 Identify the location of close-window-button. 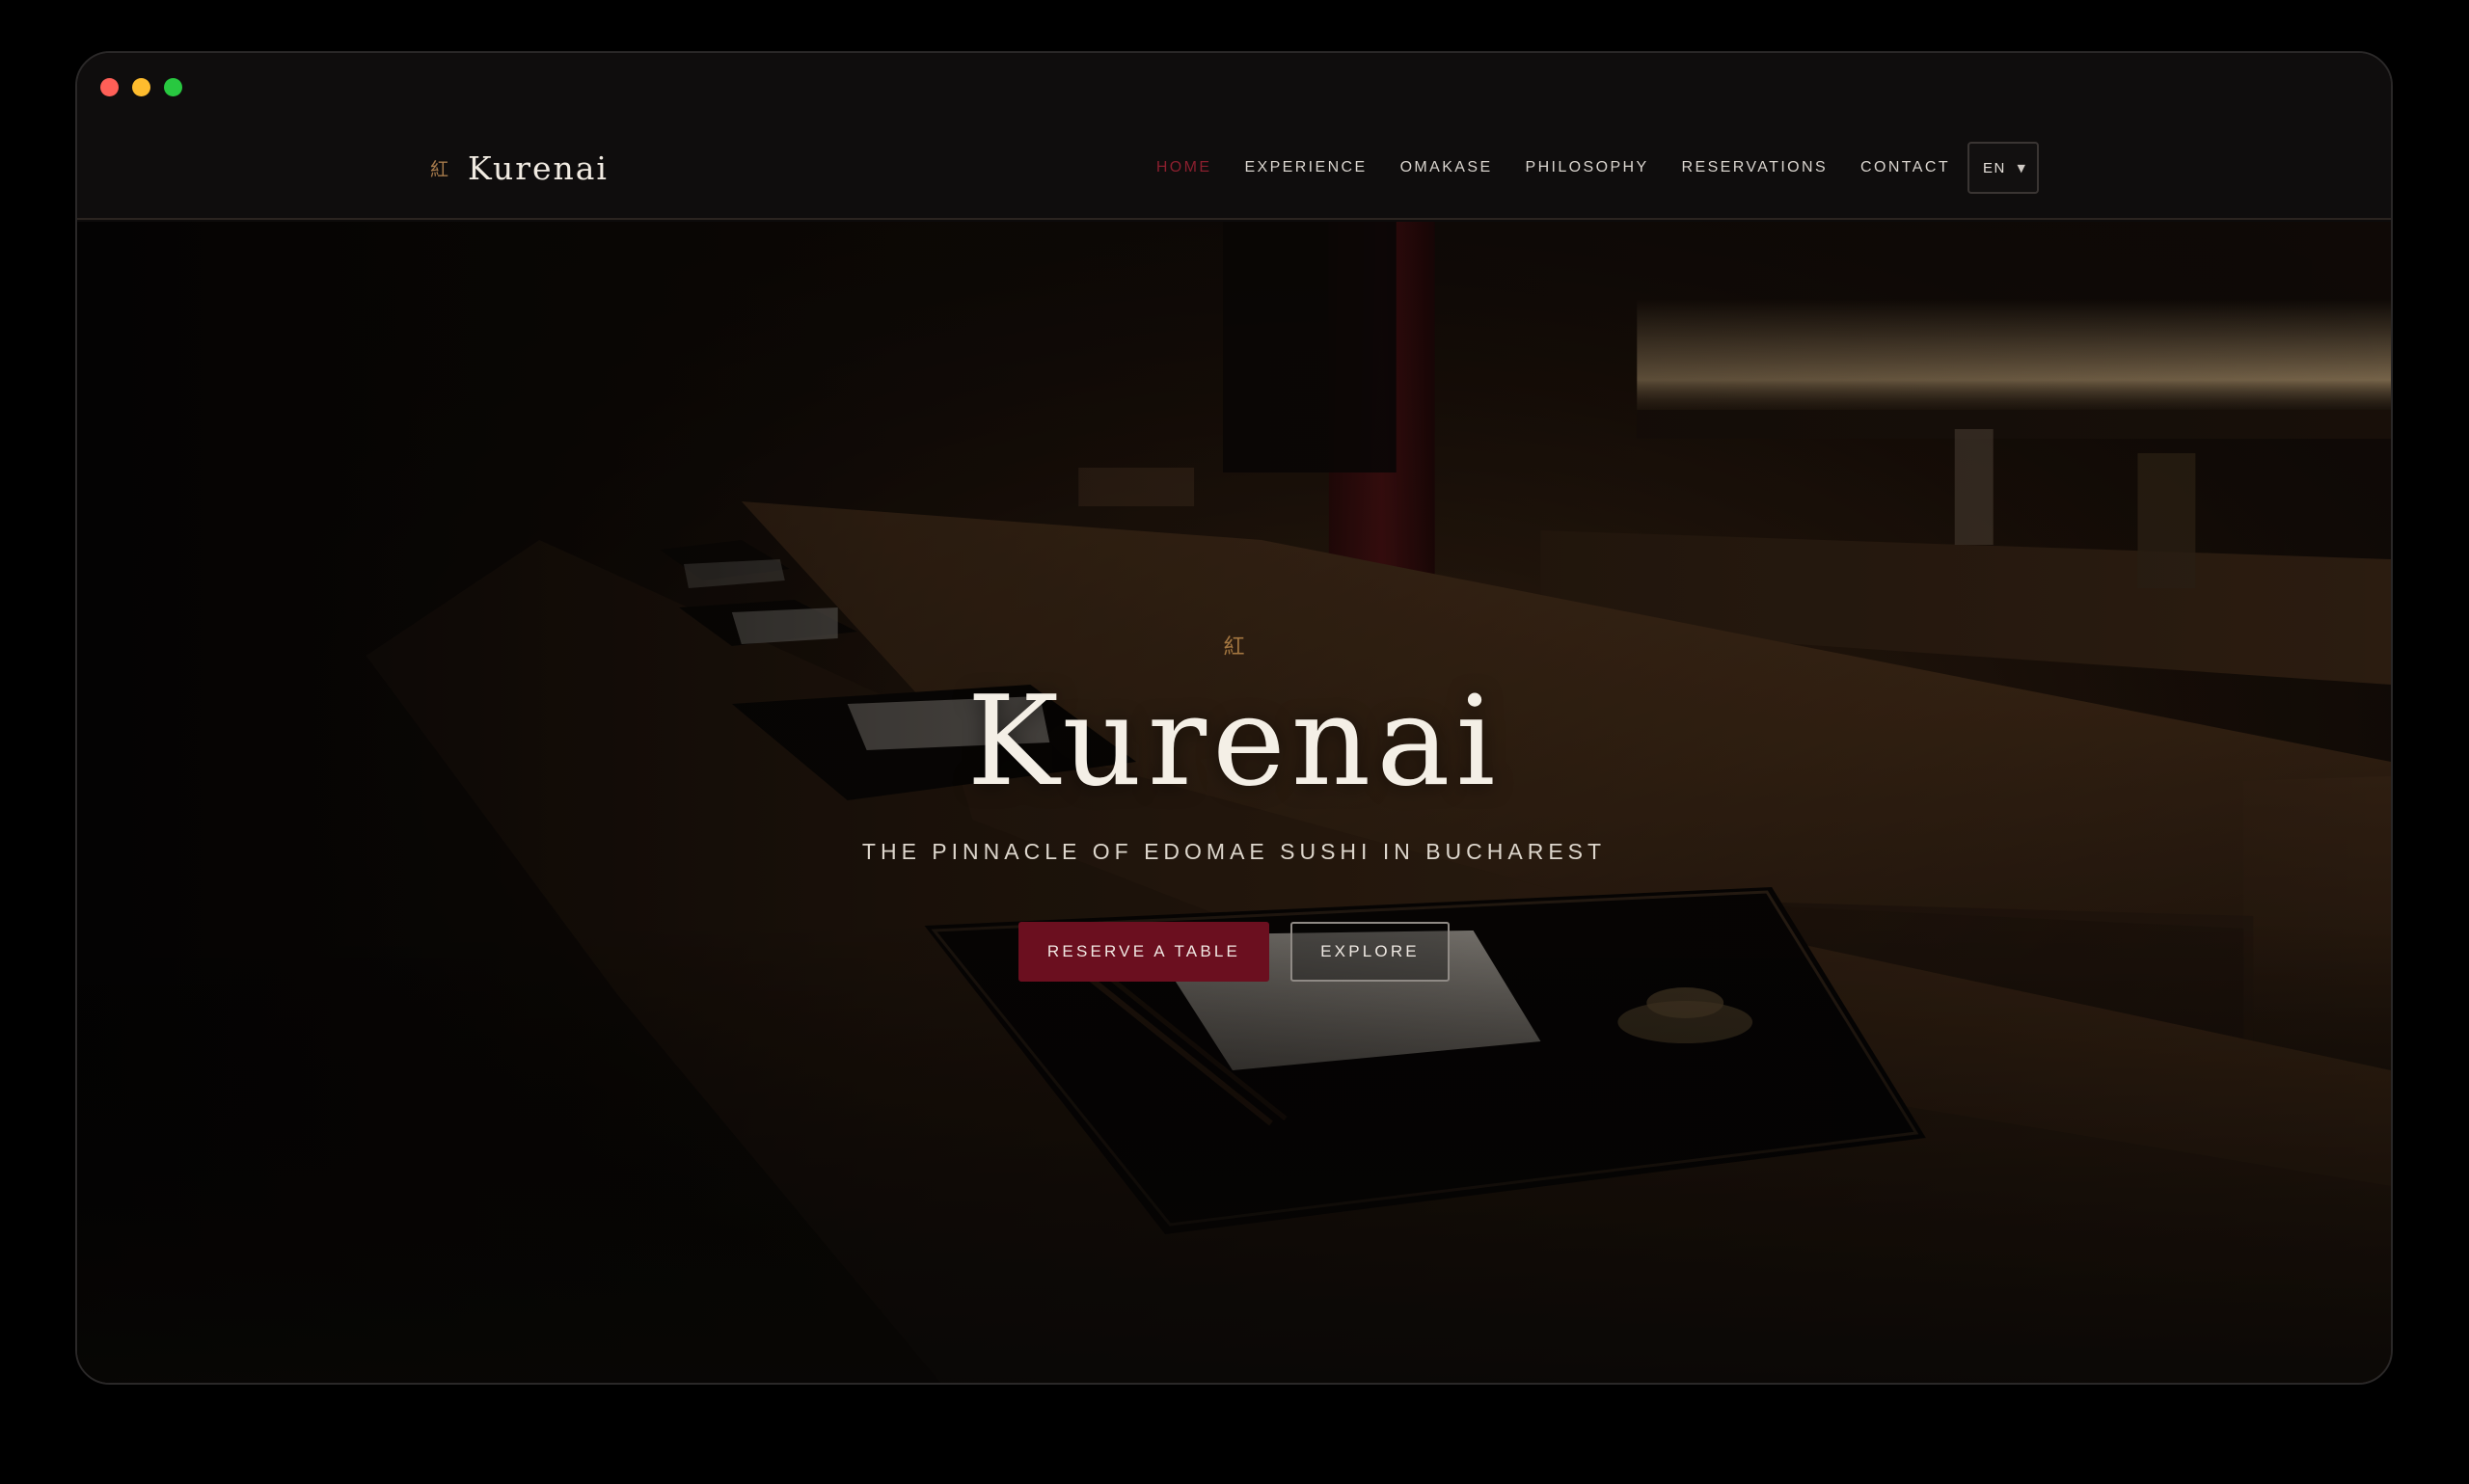
(109, 87).